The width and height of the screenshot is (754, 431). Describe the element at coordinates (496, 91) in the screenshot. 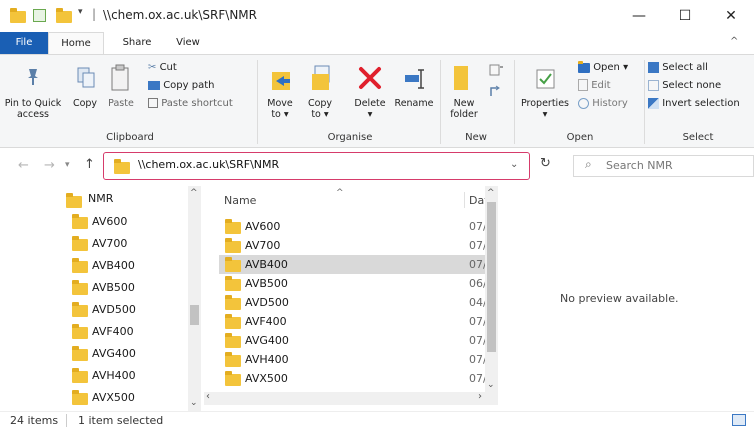

I see `easy-access-icon` at that location.